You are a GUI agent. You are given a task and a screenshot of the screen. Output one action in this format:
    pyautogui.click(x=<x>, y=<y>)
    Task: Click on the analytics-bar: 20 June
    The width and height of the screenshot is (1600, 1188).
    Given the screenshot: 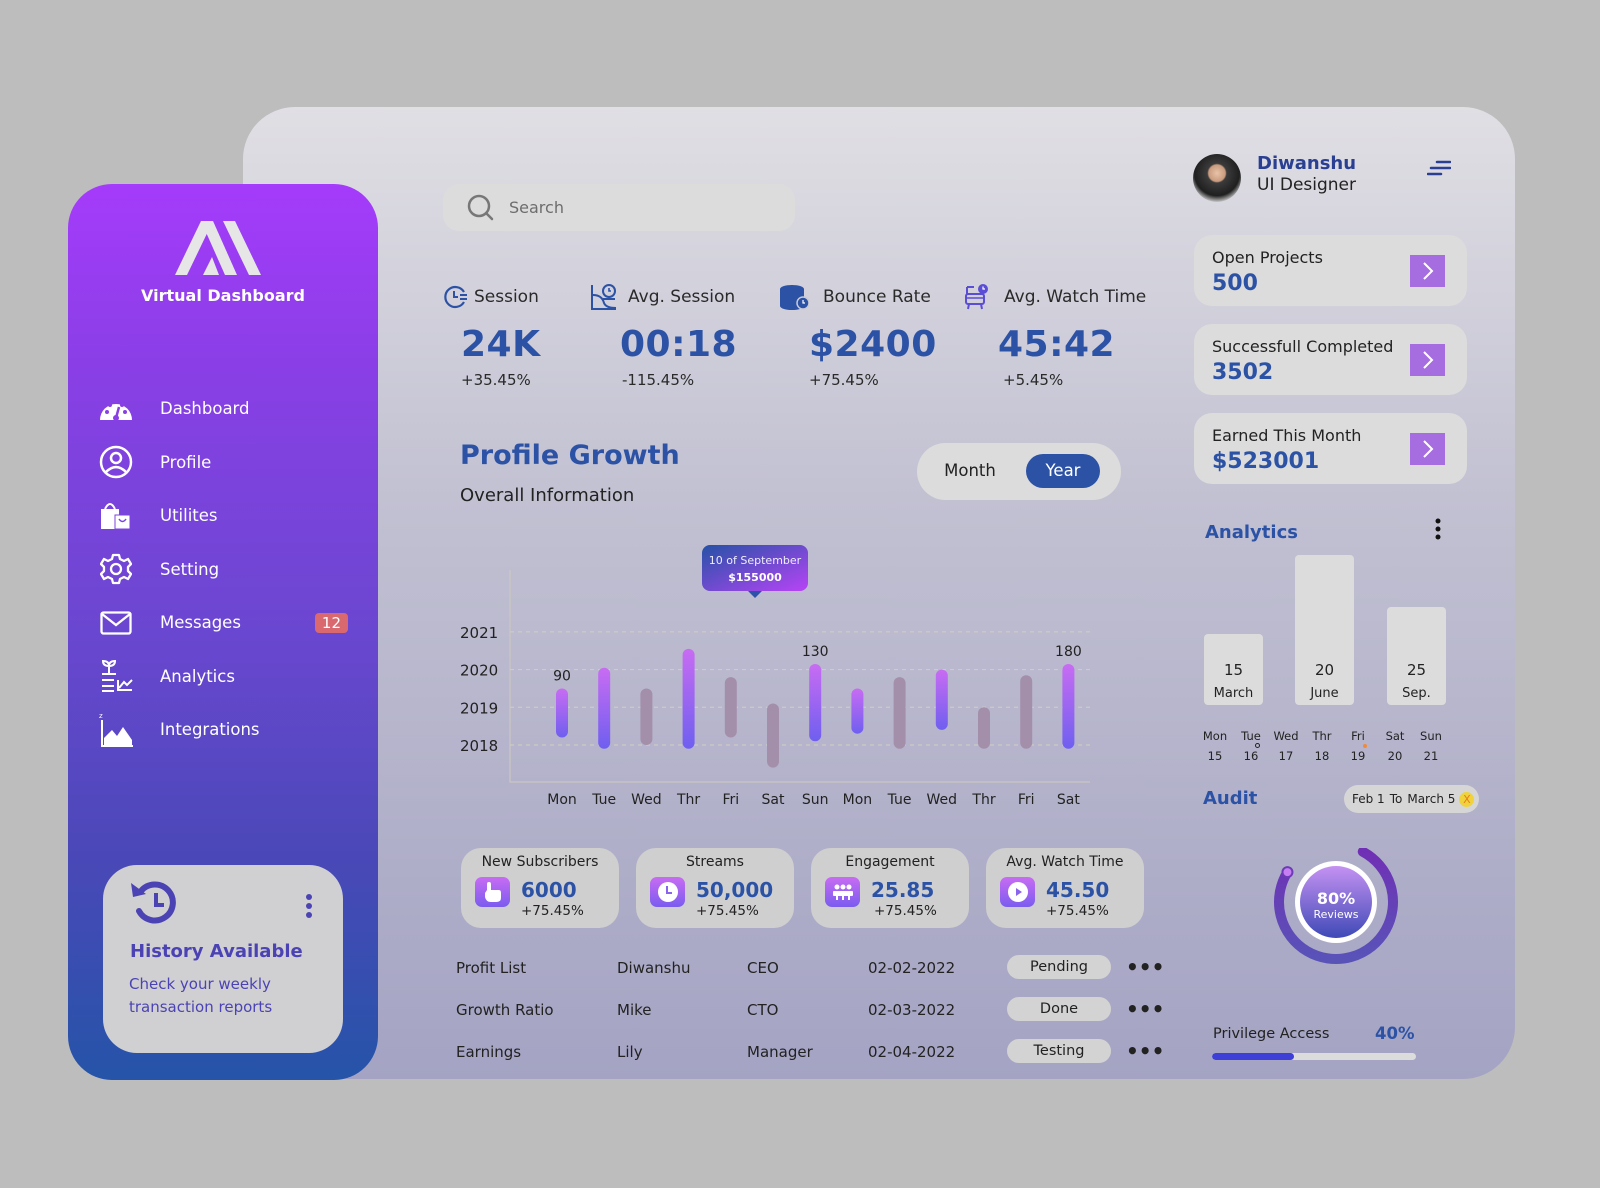 What is the action you would take?
    pyautogui.click(x=1324, y=630)
    